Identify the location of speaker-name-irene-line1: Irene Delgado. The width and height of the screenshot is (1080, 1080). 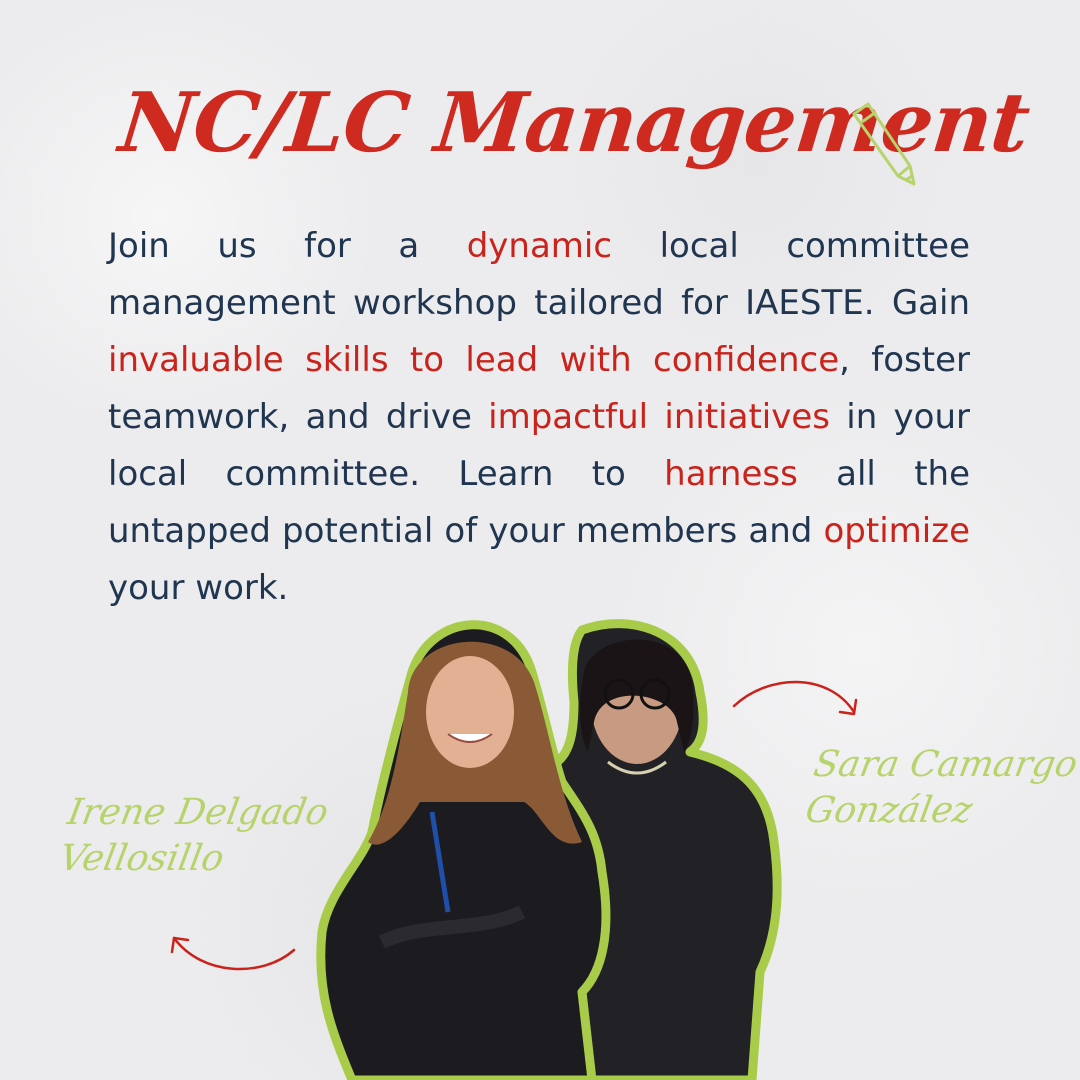
(198, 812).